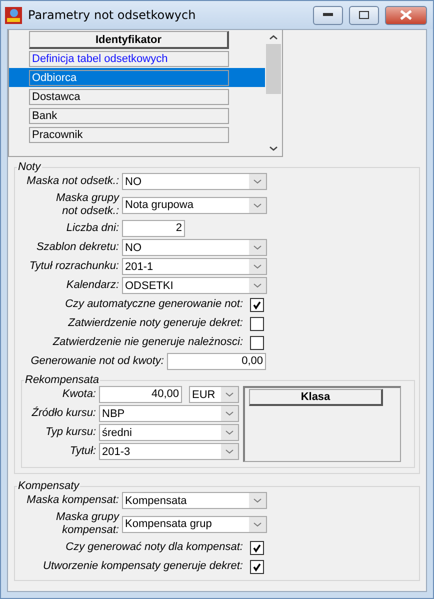 This screenshot has height=599, width=434. What do you see at coordinates (169, 432) in the screenshot?
I see `dropdown-field: średni` at bounding box center [169, 432].